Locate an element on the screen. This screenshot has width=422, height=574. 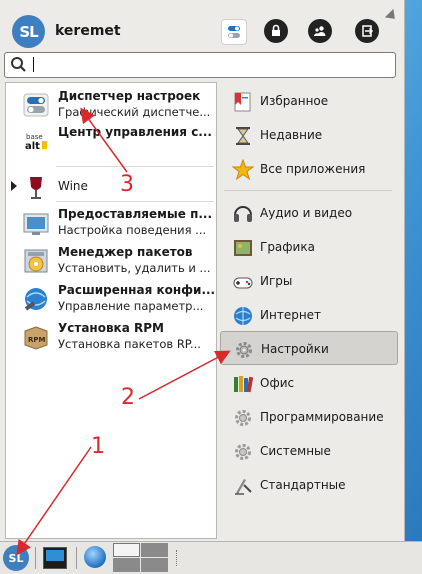
taskbar-handle is located at coordinates (178, 558).